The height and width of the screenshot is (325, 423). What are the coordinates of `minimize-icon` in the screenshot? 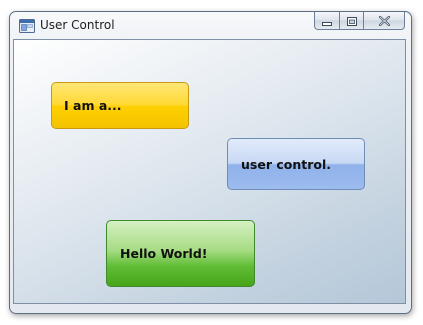 It's located at (327, 21).